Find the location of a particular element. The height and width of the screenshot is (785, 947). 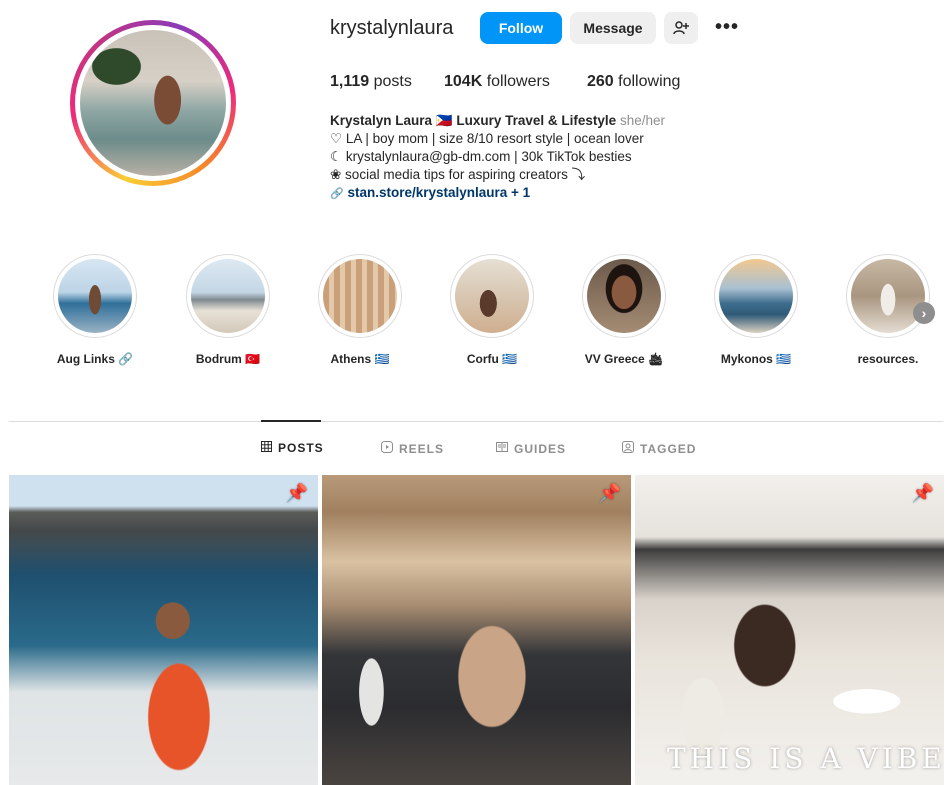

highlight-label: Athens 🇬🇷 is located at coordinates (360, 359).